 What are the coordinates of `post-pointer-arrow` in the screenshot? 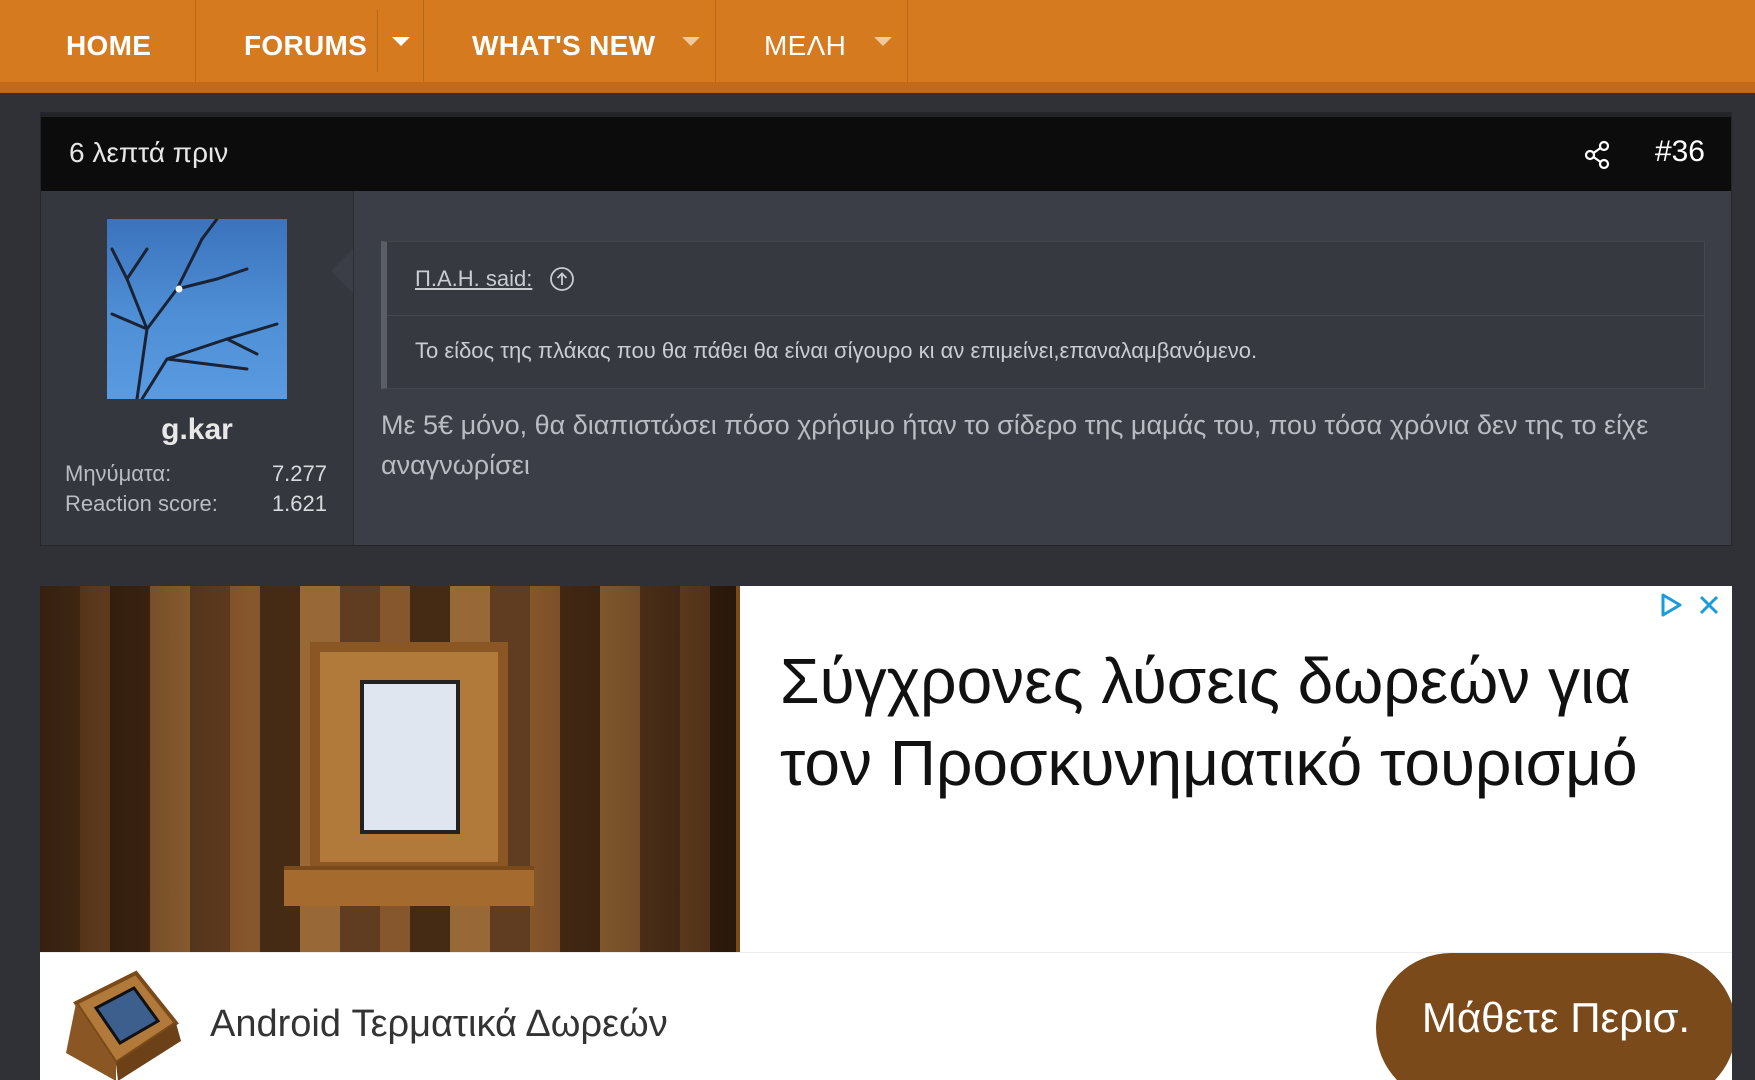 It's located at (342, 271).